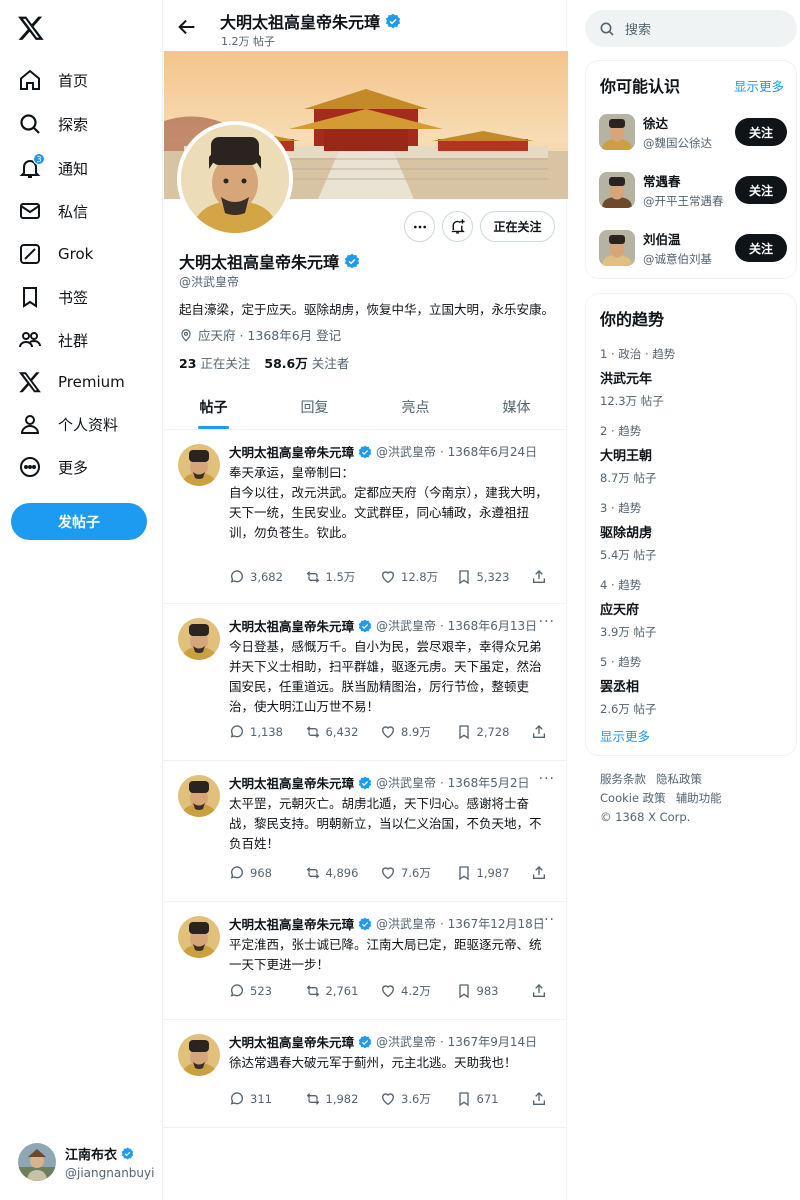 The image size is (800, 1200). I want to click on footer-link: Cookie 政策, so click(633, 798).